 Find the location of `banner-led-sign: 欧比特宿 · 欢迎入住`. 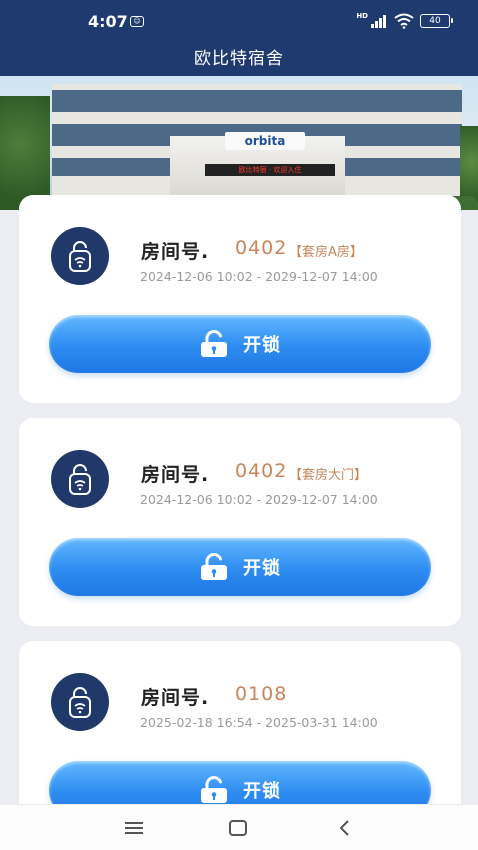

banner-led-sign: 欧比特宿 · 欢迎入住 is located at coordinates (270, 170).